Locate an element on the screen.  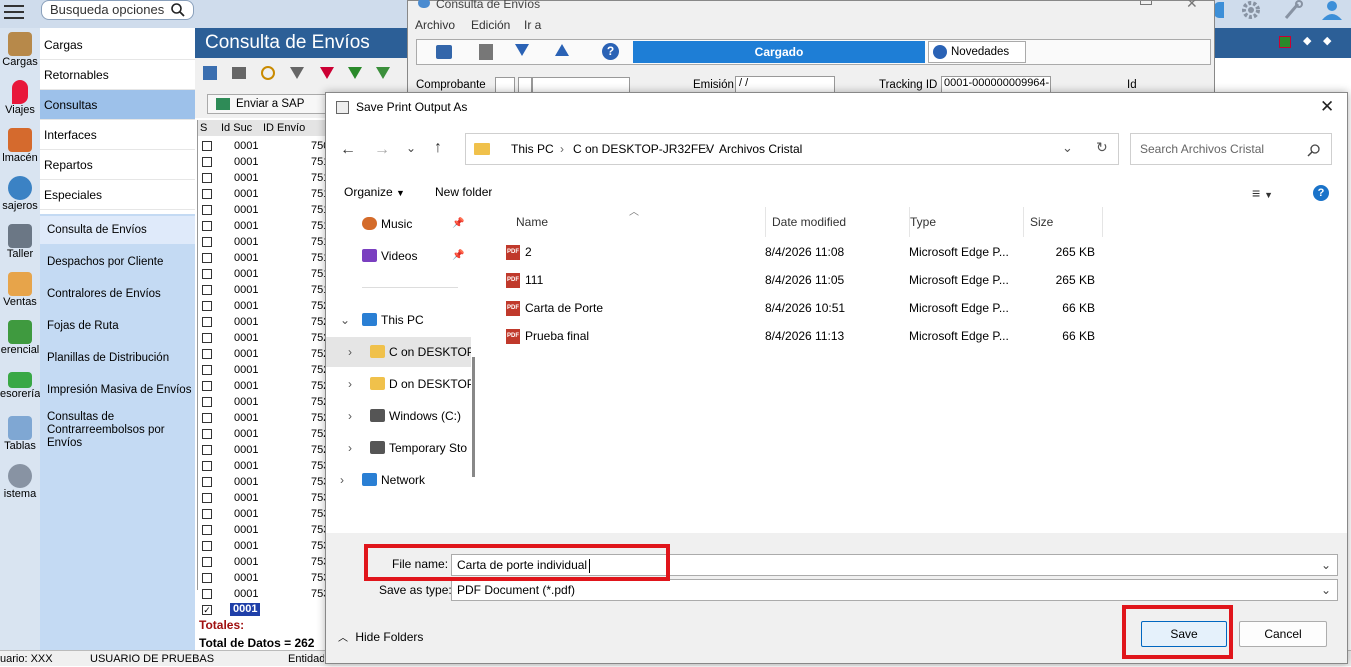
nav-item: › C on DESKTOP is located at coordinates (398, 352).